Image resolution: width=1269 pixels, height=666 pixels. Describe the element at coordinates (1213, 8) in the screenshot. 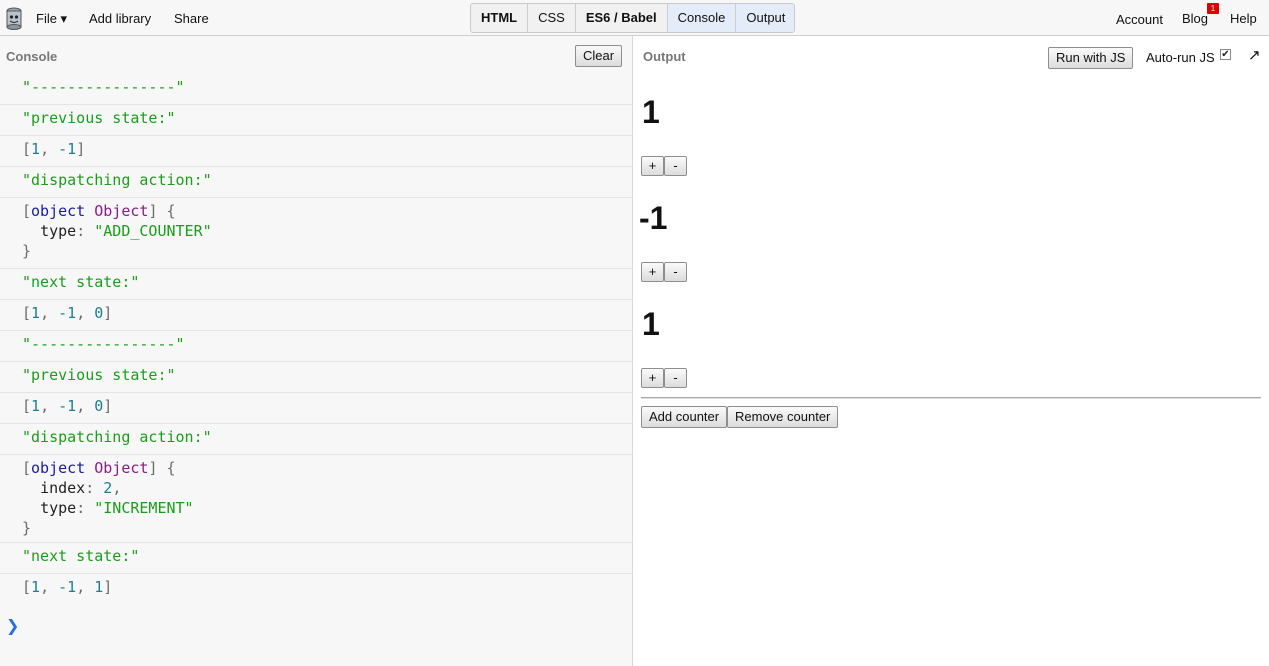

I see `blog-notification-badge: 1` at that location.